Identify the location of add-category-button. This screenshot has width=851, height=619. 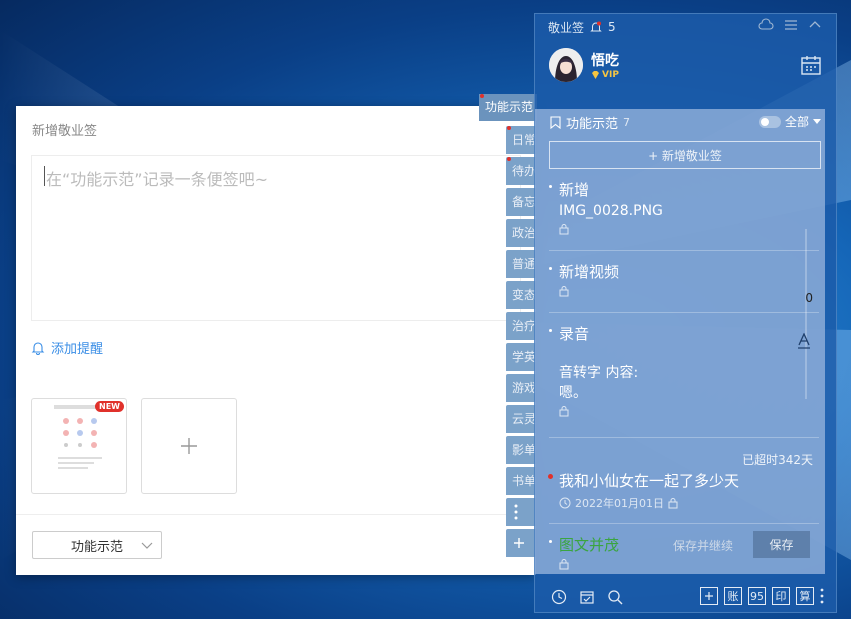
(521, 543).